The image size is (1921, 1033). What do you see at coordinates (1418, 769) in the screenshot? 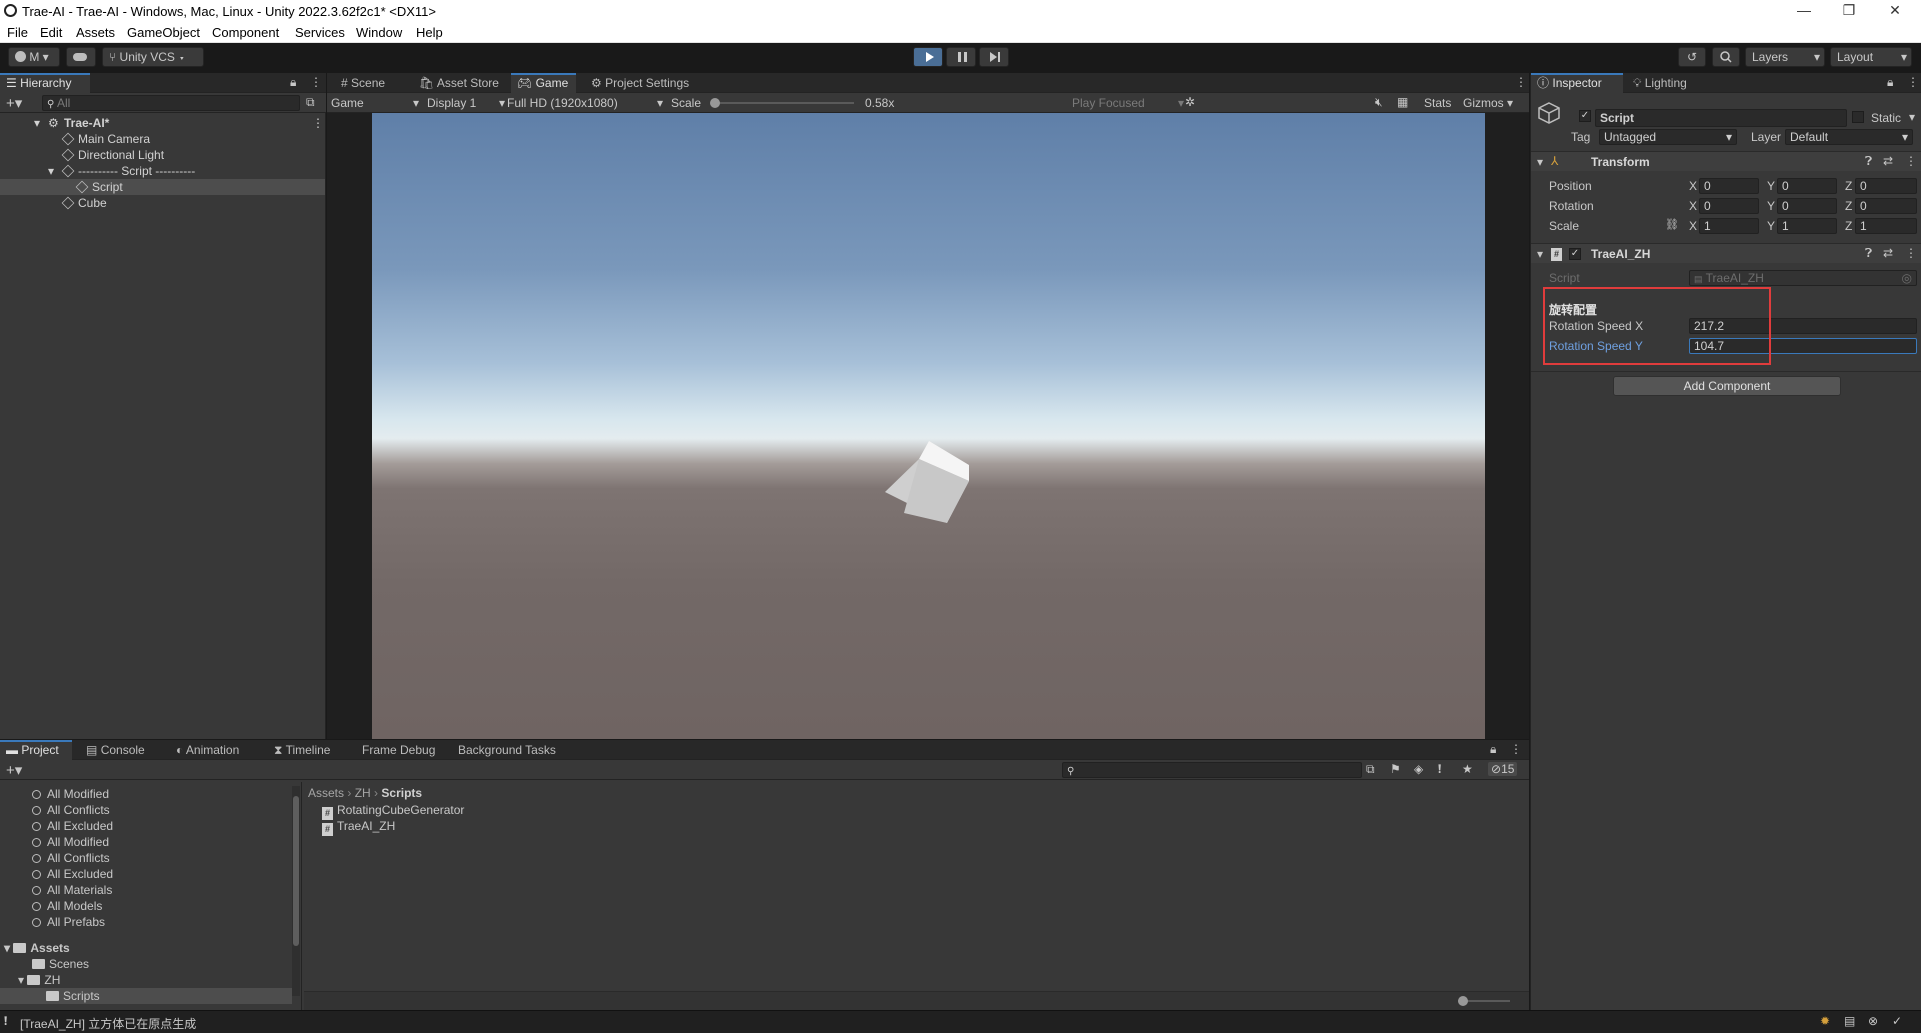
I see `tag-icon: ◈` at bounding box center [1418, 769].